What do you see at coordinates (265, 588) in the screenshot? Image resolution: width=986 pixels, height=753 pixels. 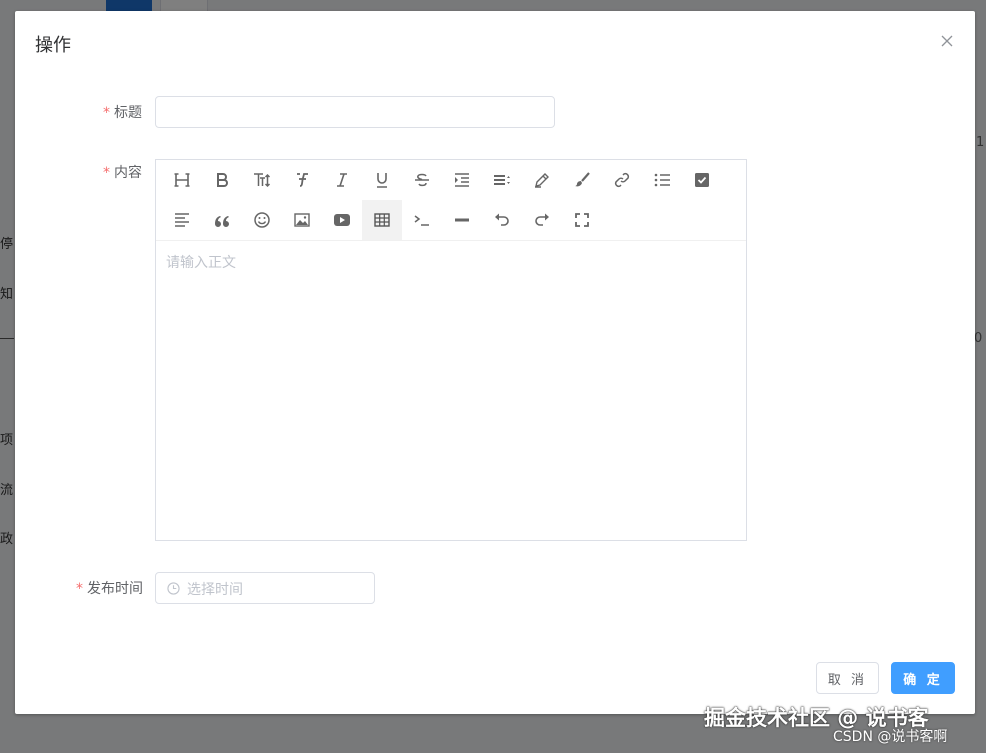 I see `publish-time-picker: 选择时间` at bounding box center [265, 588].